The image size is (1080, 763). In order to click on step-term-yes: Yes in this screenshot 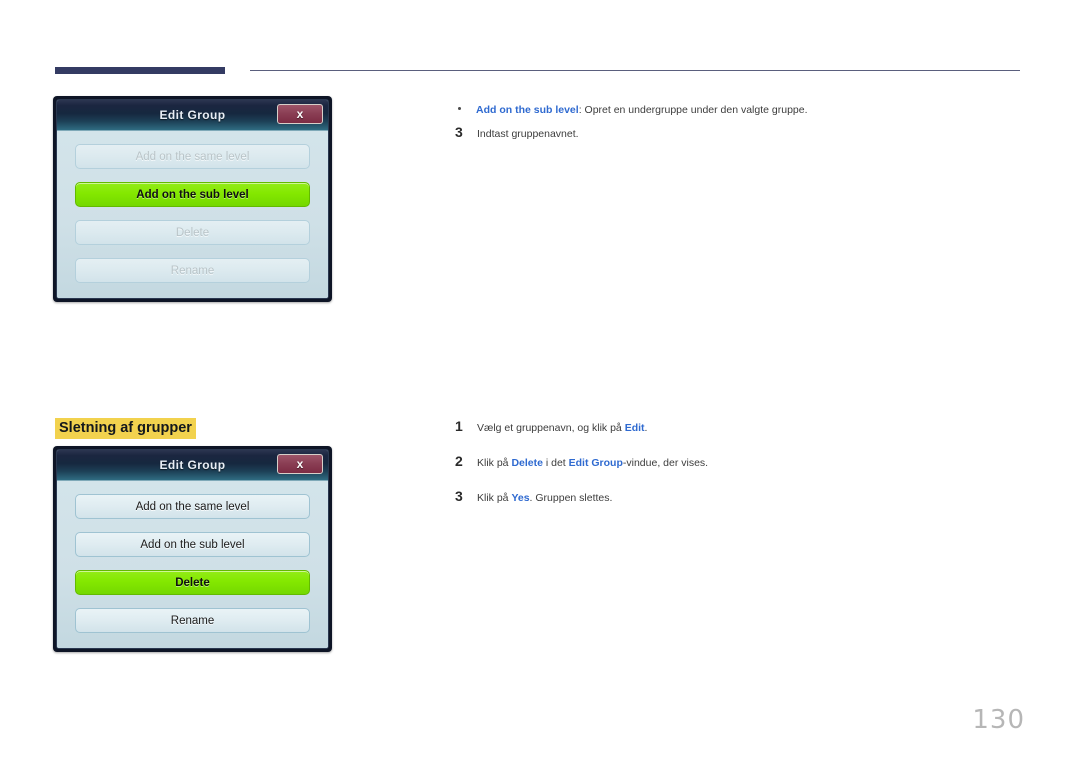, I will do `click(520, 498)`.